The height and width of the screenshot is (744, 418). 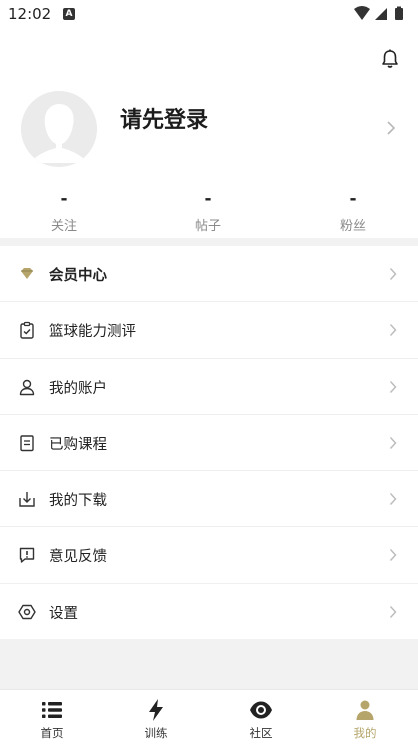 I want to click on menu-item-assessment: 篮球能力测评, so click(x=209, y=330).